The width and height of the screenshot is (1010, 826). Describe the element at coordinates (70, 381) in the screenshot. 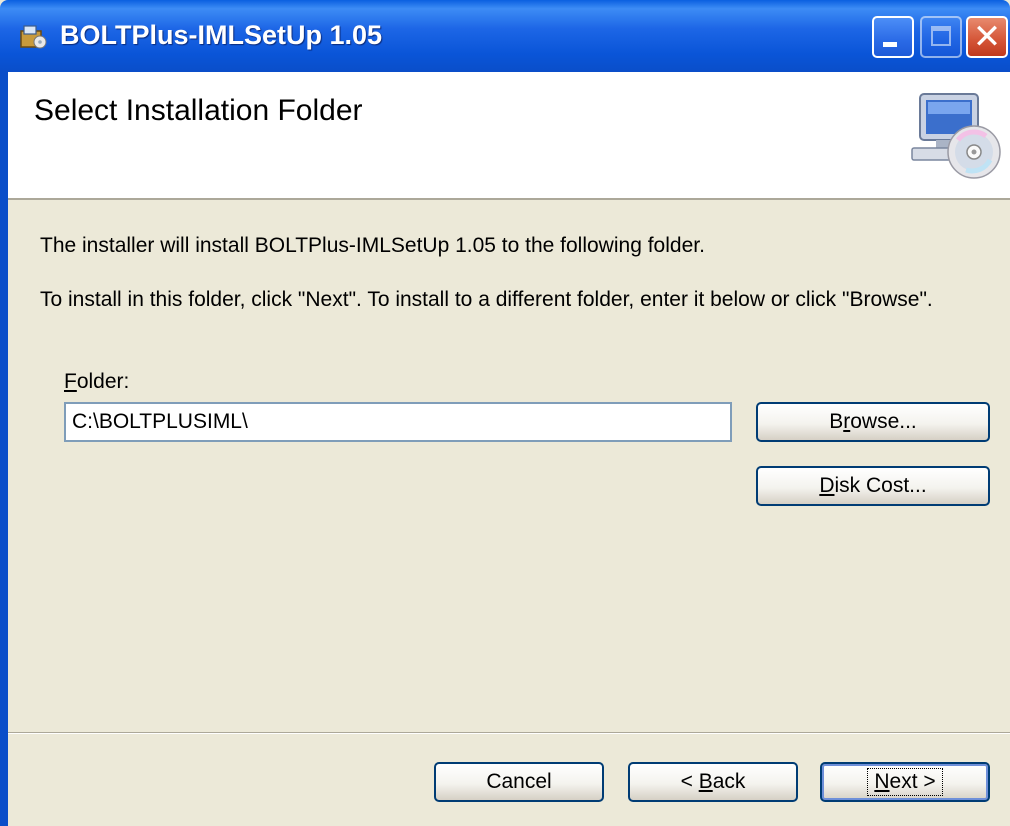

I see `folder-label-mnemonic: F` at that location.